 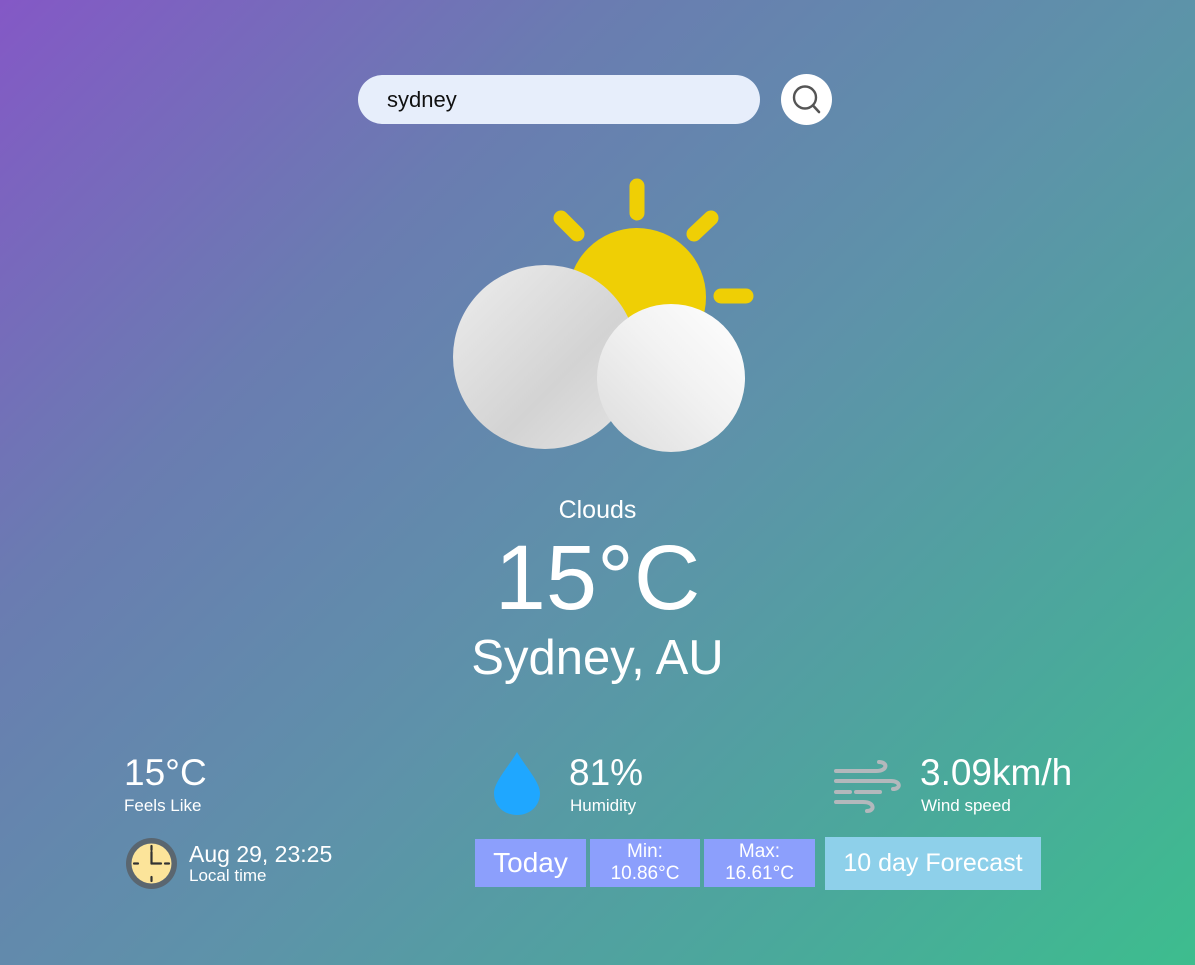 I want to click on feels-like-value: 15°C, so click(x=165, y=772).